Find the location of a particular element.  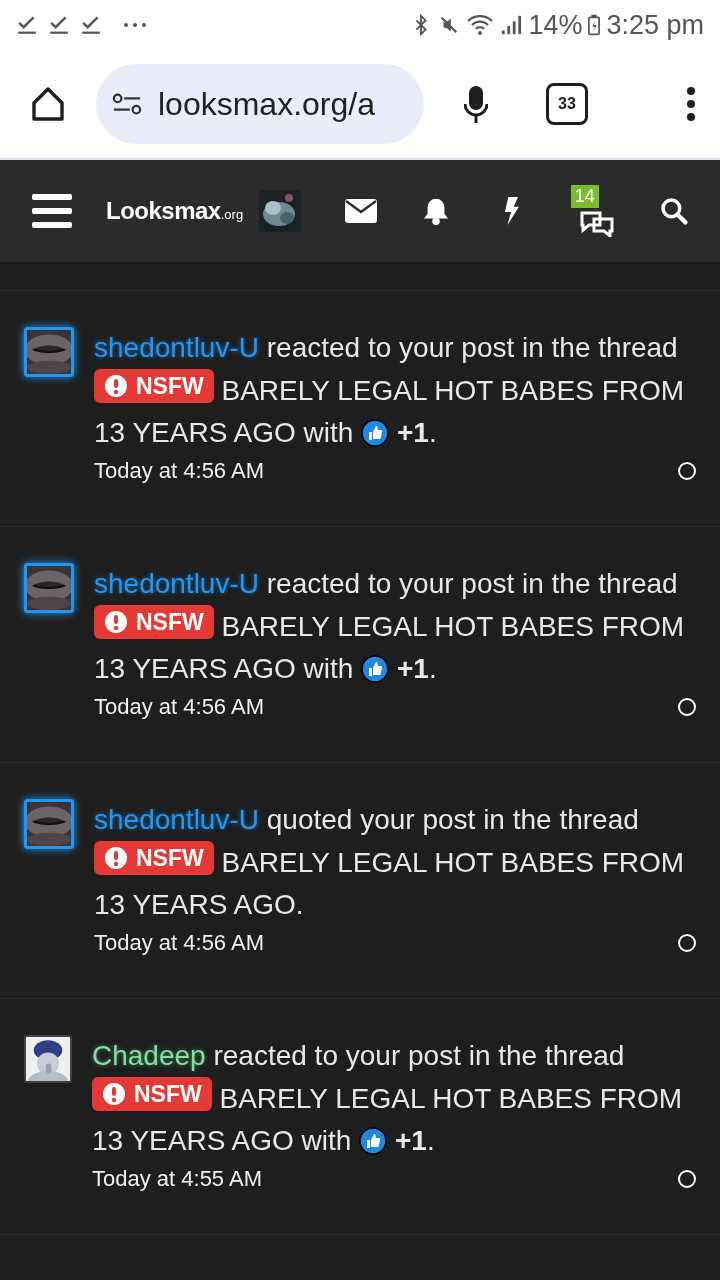

microphone-icon is located at coordinates (476, 104).